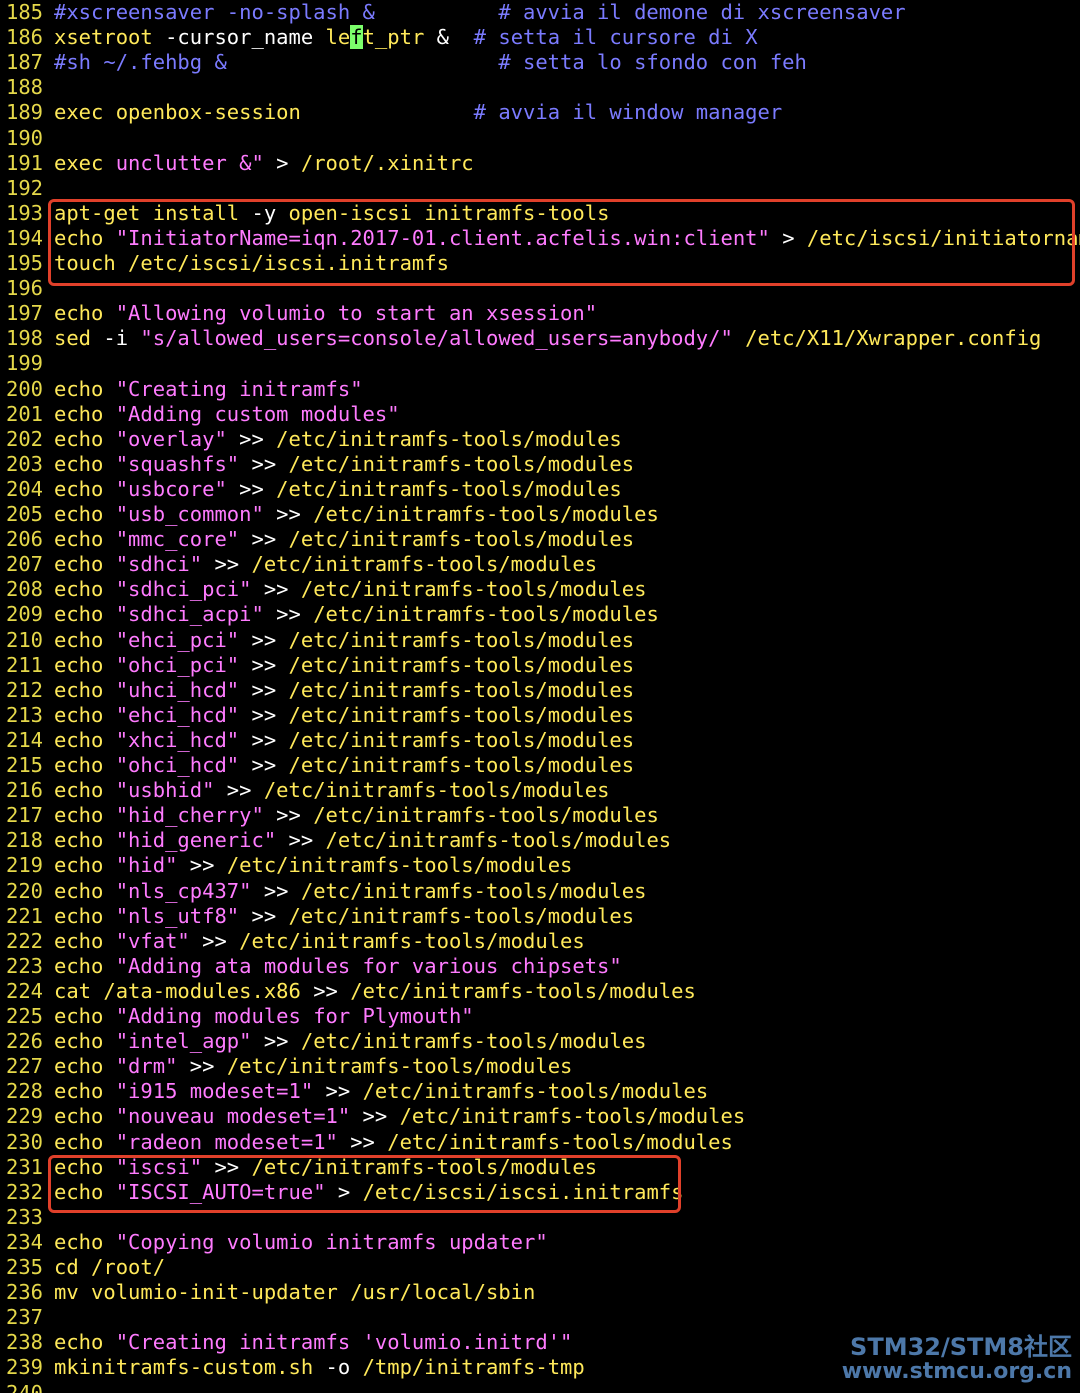 This screenshot has height=1393, width=1080. I want to click on code-line: 191 exec unclutter &" > /root/.xinitrc, so click(237, 163).